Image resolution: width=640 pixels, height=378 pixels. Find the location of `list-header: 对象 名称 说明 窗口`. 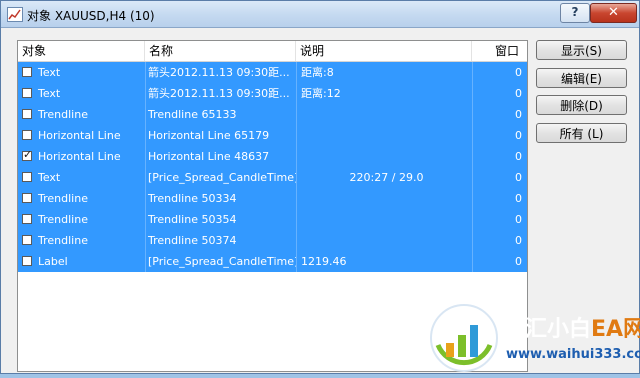

list-header: 对象 名称 说明 窗口 is located at coordinates (272, 51).